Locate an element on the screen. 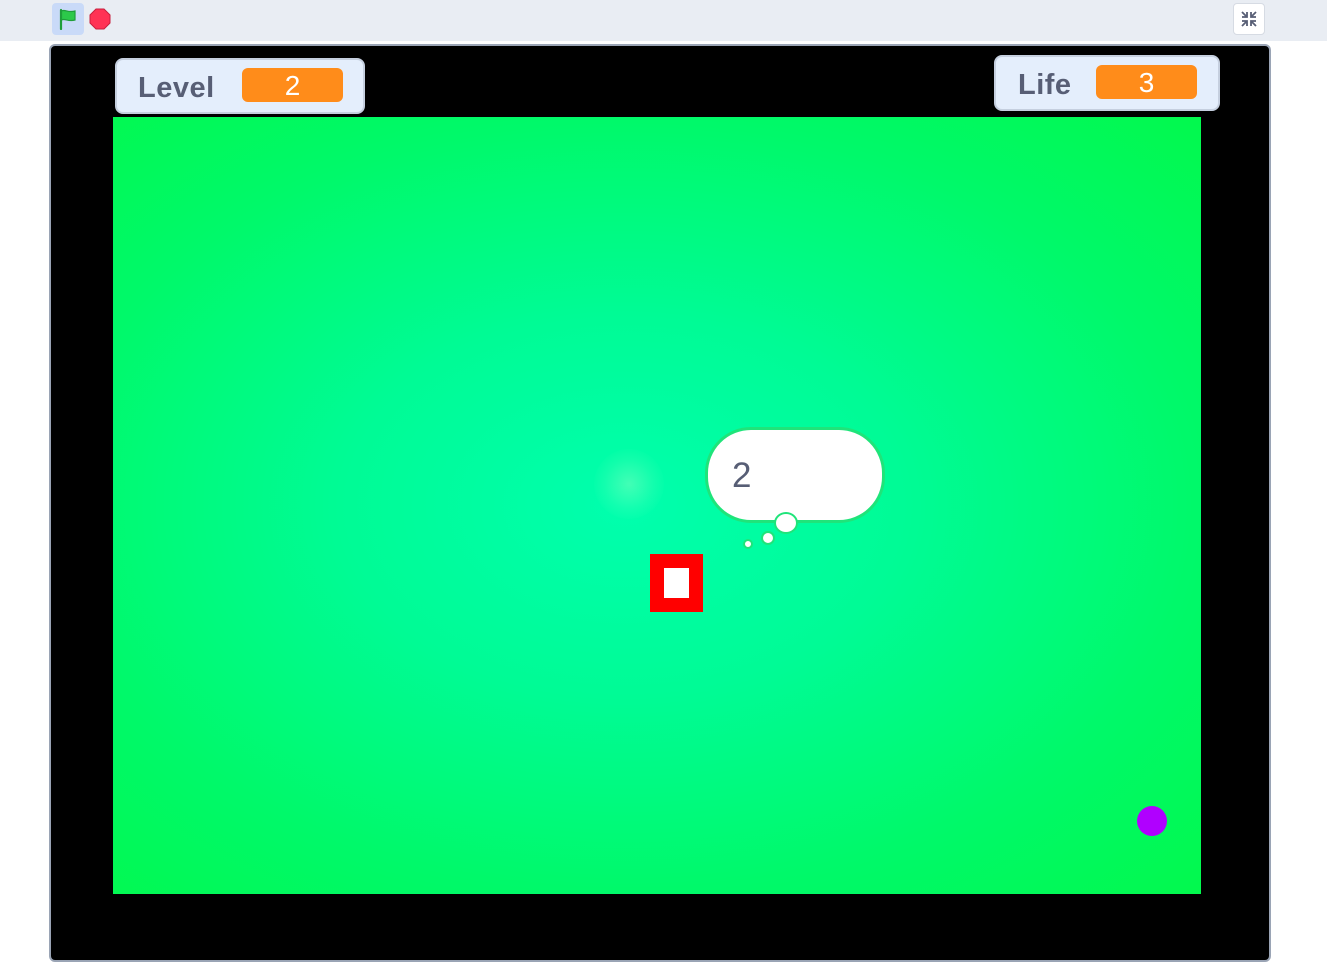 The height and width of the screenshot is (964, 1327). exit-fullscreen-icon is located at coordinates (1249, 19).